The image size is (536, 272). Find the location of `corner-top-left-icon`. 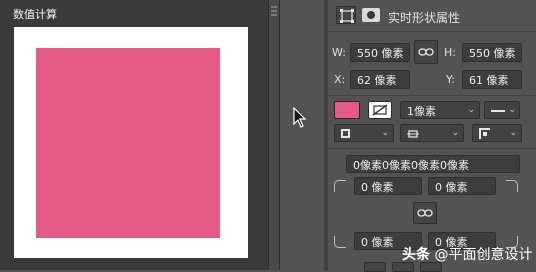

corner-top-left-icon is located at coordinates (340, 186).